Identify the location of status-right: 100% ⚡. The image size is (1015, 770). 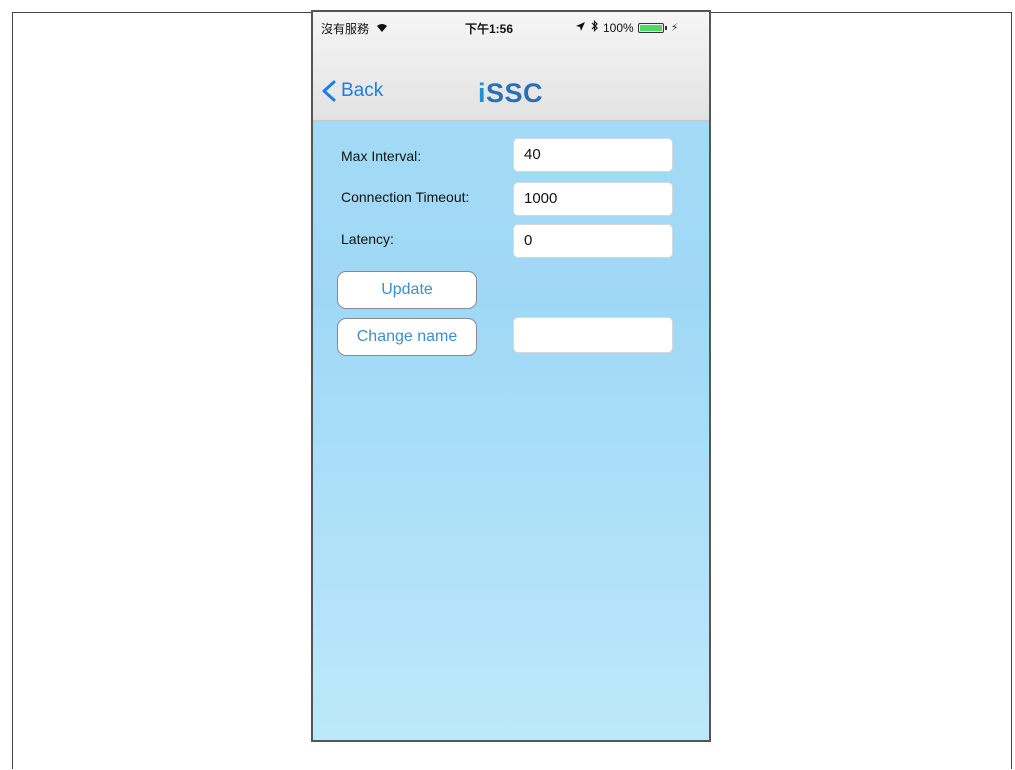
(626, 27).